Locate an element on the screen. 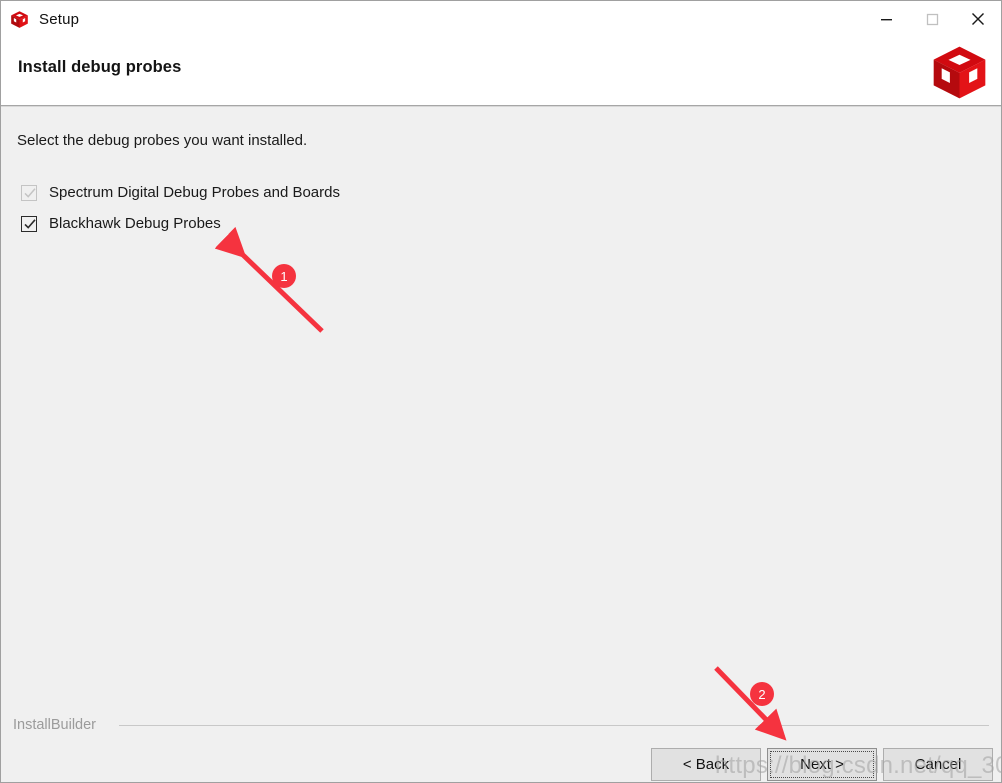 The width and height of the screenshot is (1002, 783). back-button: < Back is located at coordinates (706, 764).